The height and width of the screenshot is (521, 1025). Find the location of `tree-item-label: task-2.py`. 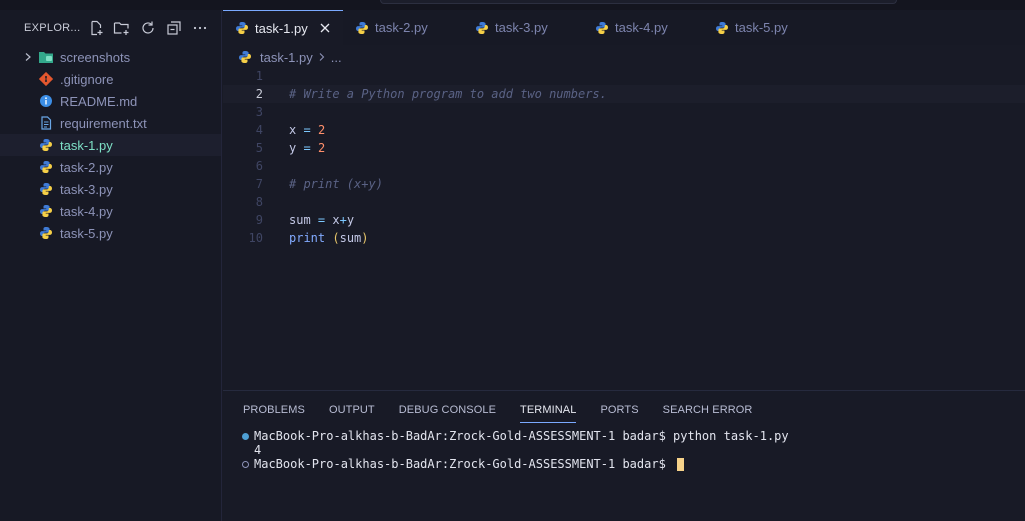

tree-item-label: task-2.py is located at coordinates (86, 167).